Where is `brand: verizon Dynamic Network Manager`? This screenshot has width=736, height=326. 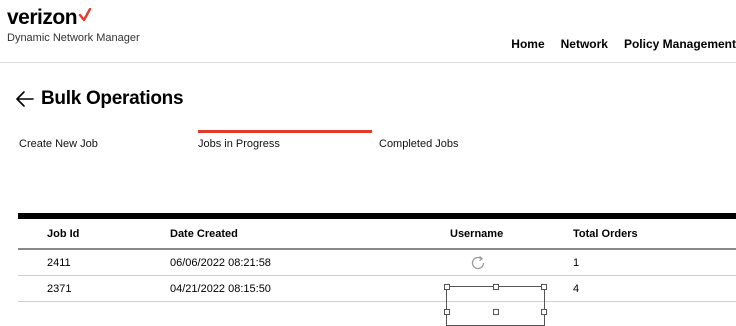
brand: verizon Dynamic Network Manager is located at coordinates (73, 25).